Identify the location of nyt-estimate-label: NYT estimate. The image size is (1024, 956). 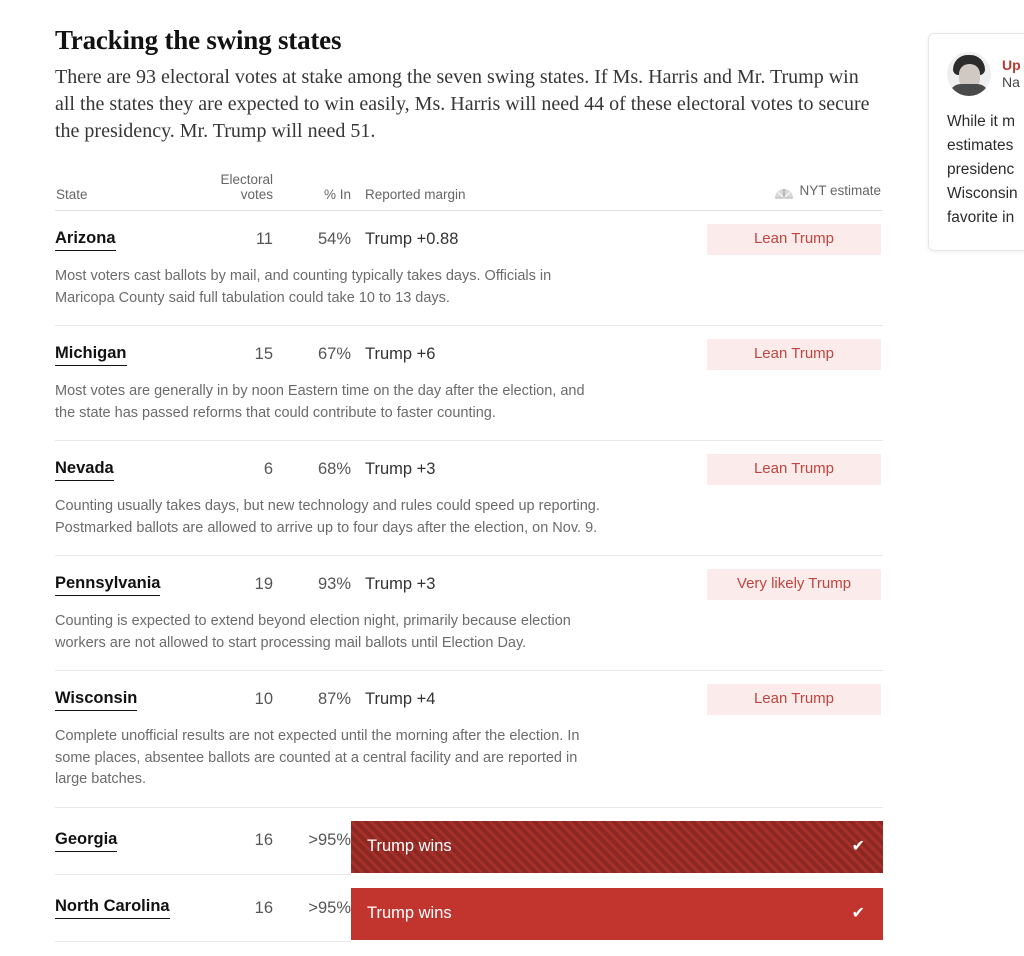
(840, 190).